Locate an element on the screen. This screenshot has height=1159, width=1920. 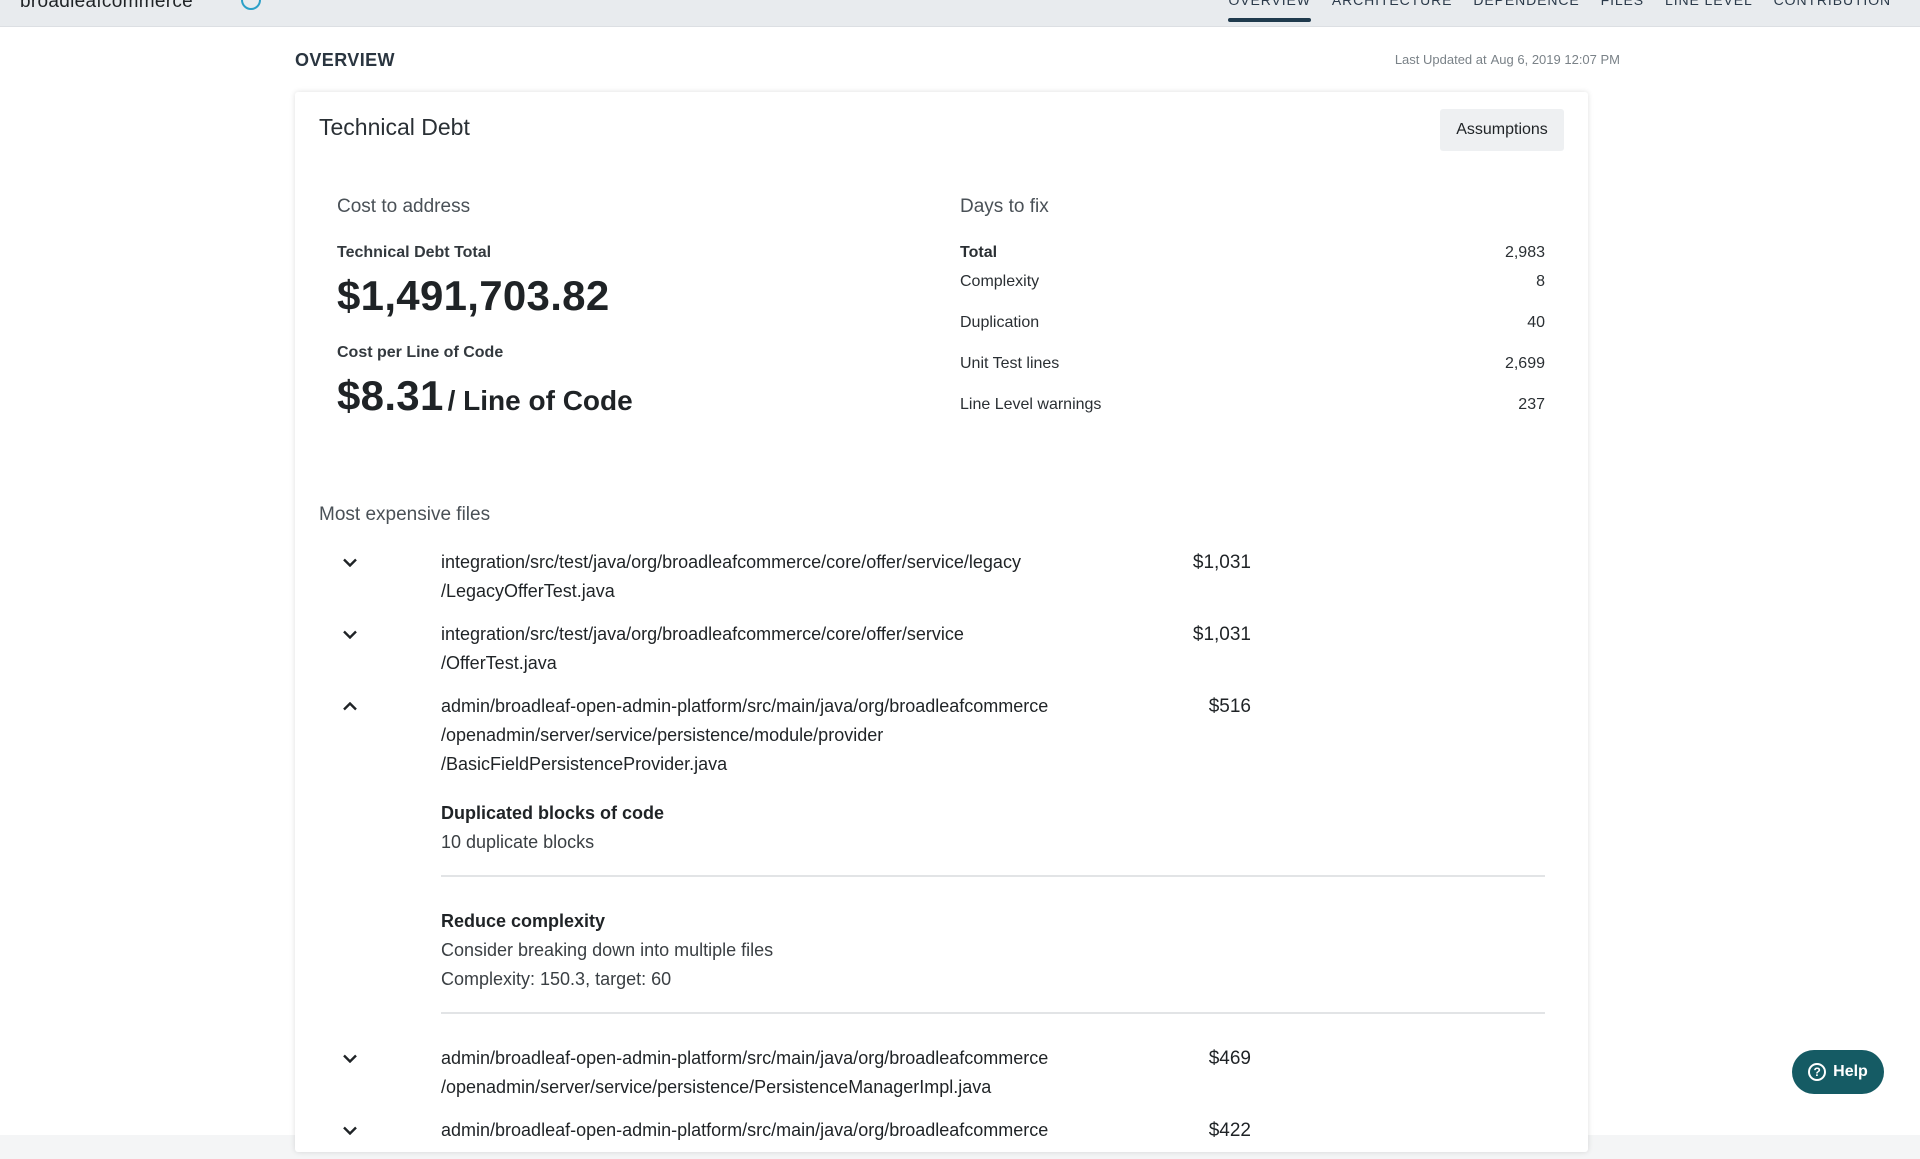
days-row-value: 8 is located at coordinates (1540, 281).